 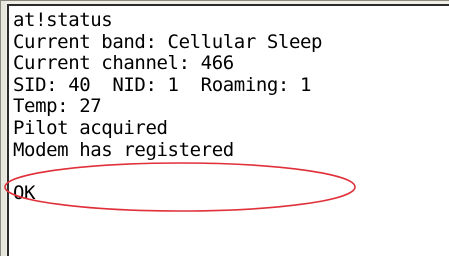 I want to click on status-line-registered: Modem has registered, so click(x=123, y=149).